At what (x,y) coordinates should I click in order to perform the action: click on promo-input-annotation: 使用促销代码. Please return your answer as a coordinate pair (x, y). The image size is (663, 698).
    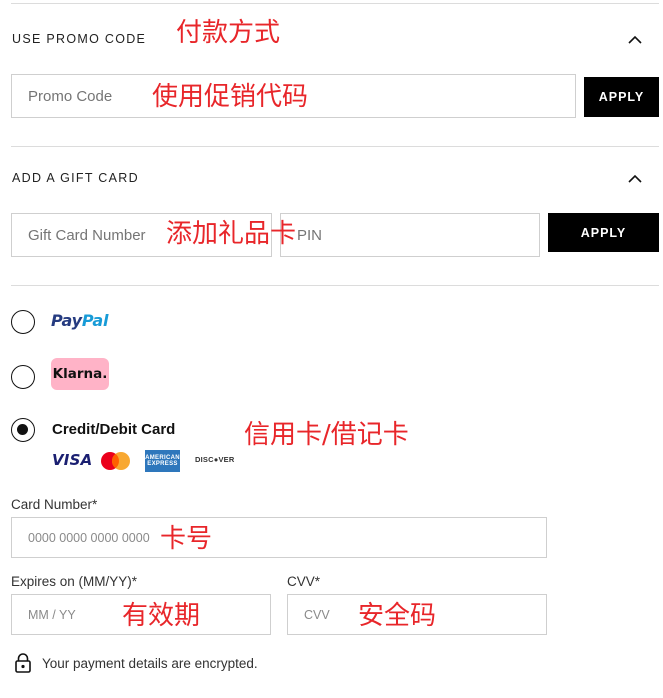
    Looking at the image, I should click on (230, 97).